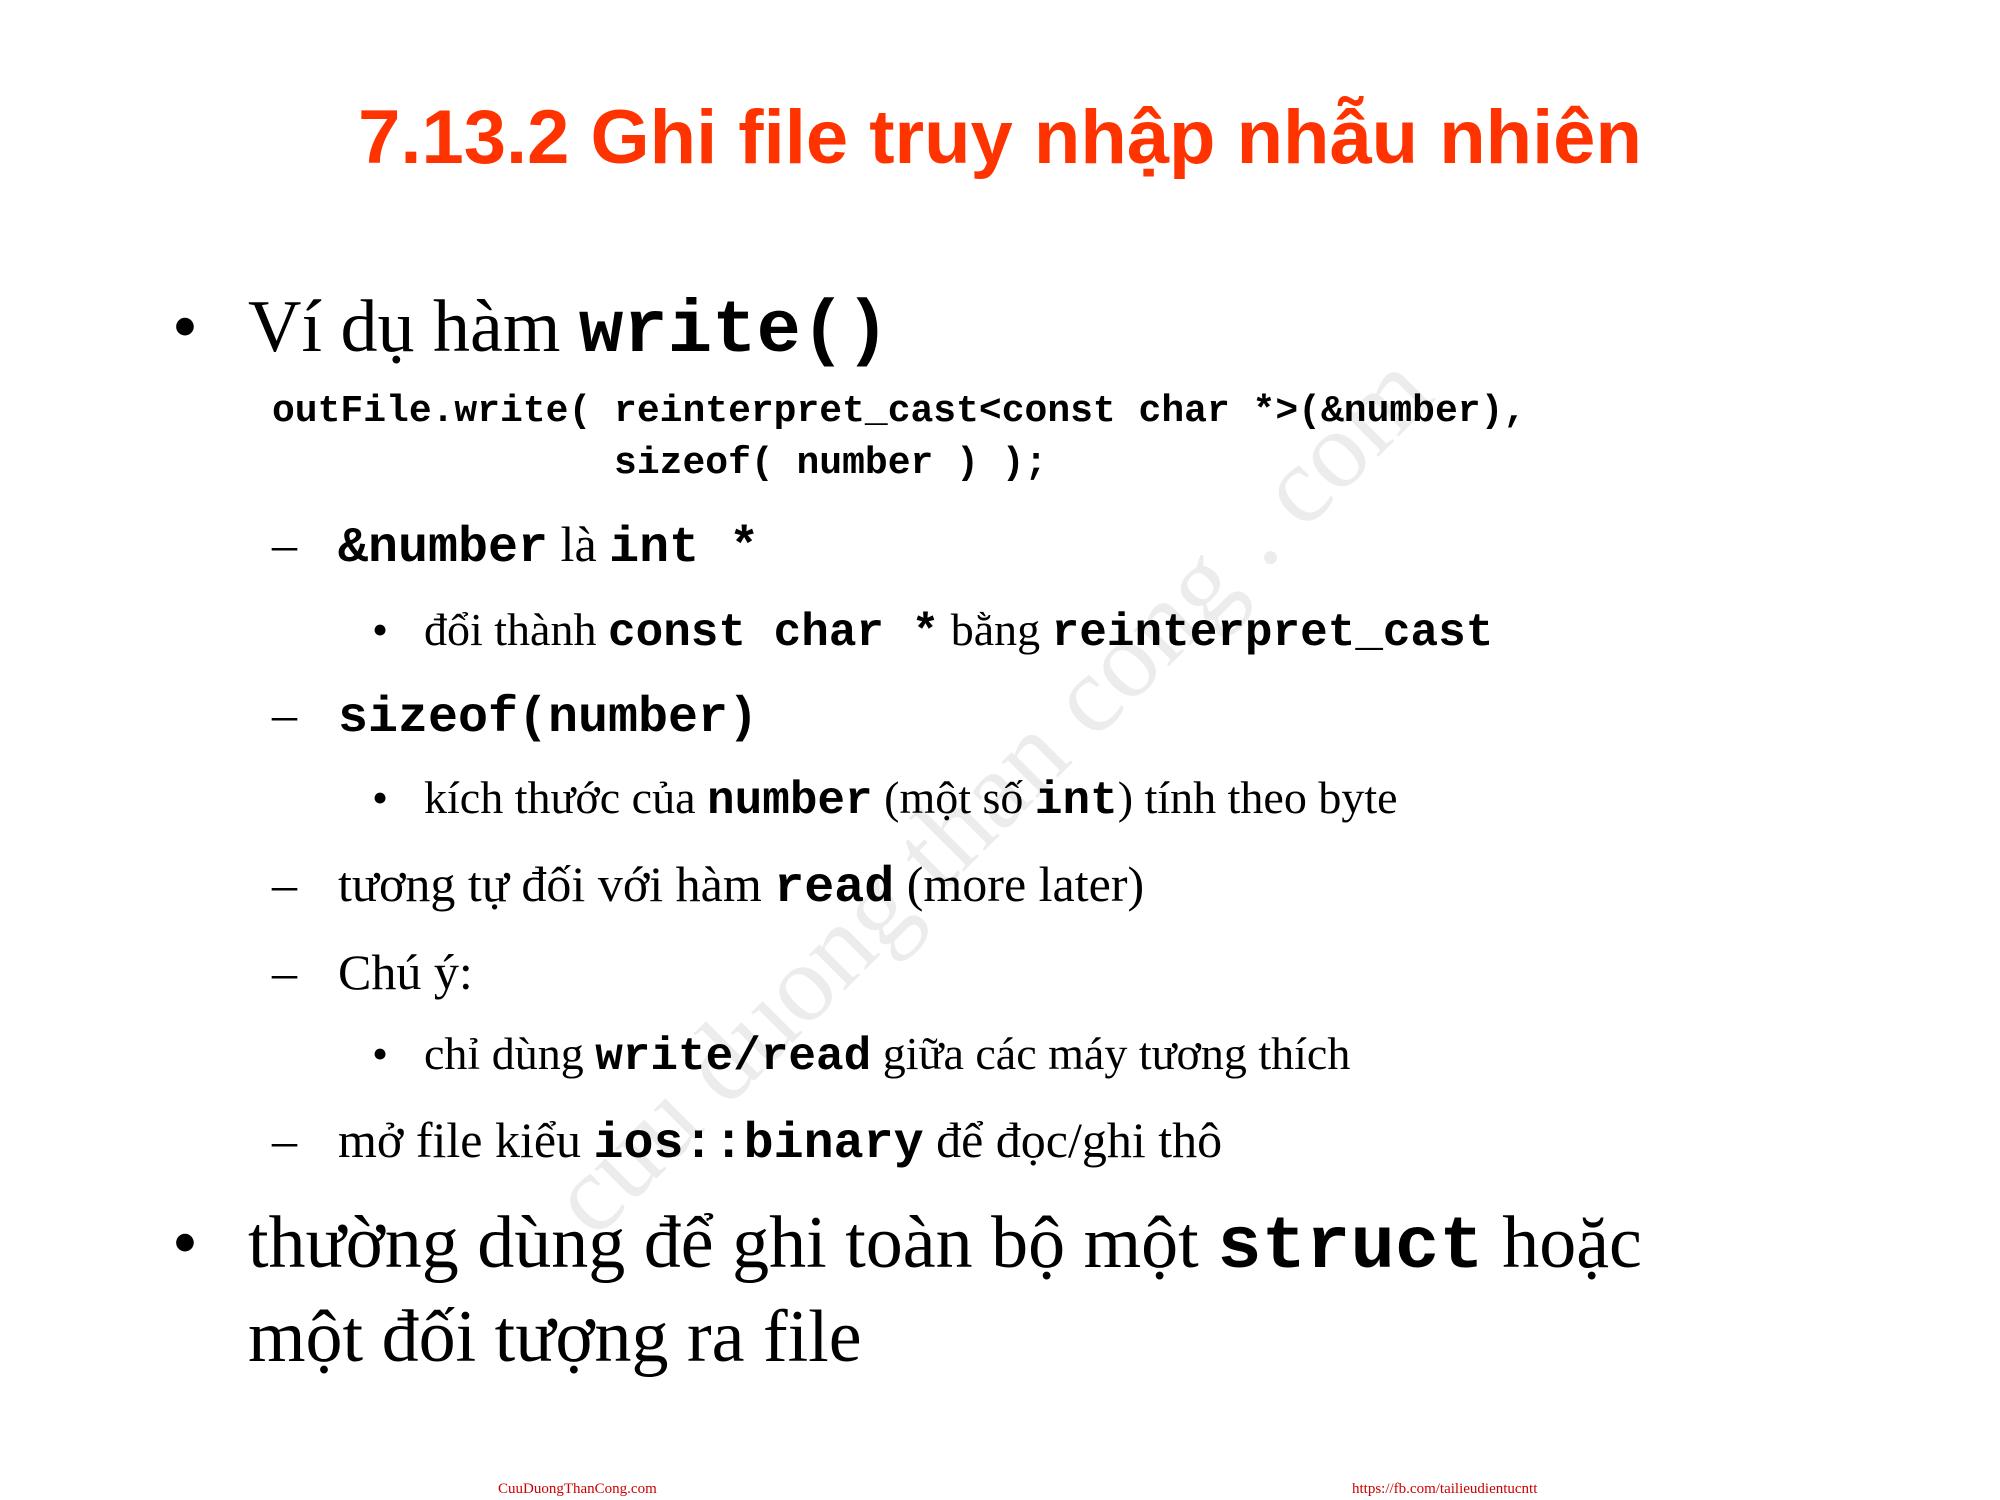 The image size is (2000, 1500). What do you see at coordinates (577, 1489) in the screenshot?
I see `footer-left-link: CuuDuongThanCong.com` at bounding box center [577, 1489].